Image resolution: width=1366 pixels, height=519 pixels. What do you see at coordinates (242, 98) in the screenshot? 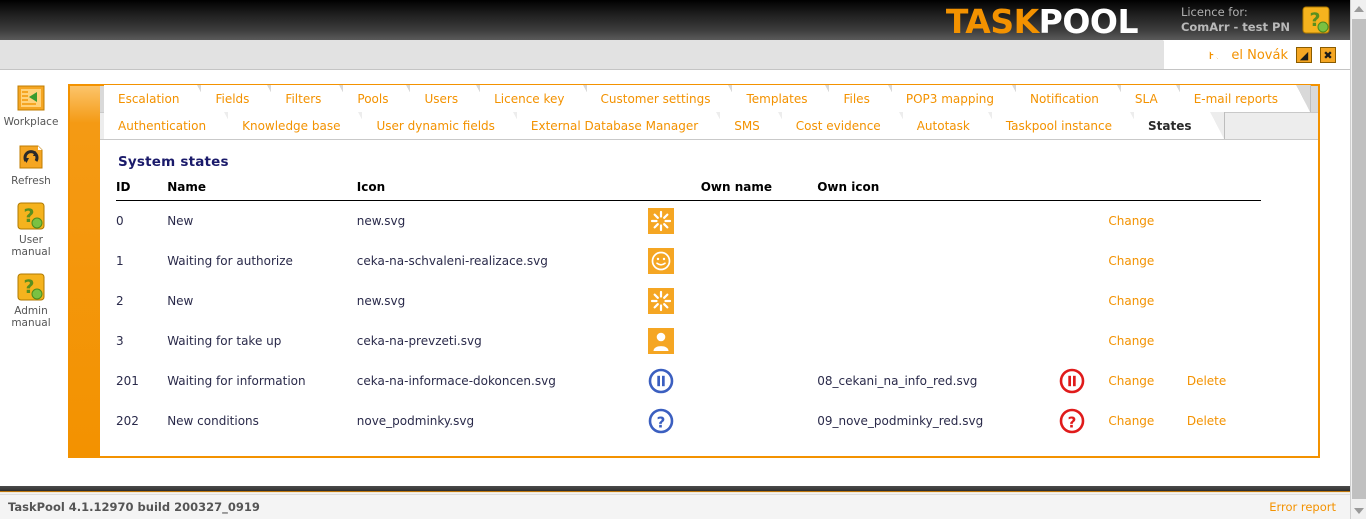
I see `tab-fields: Fields` at bounding box center [242, 98].